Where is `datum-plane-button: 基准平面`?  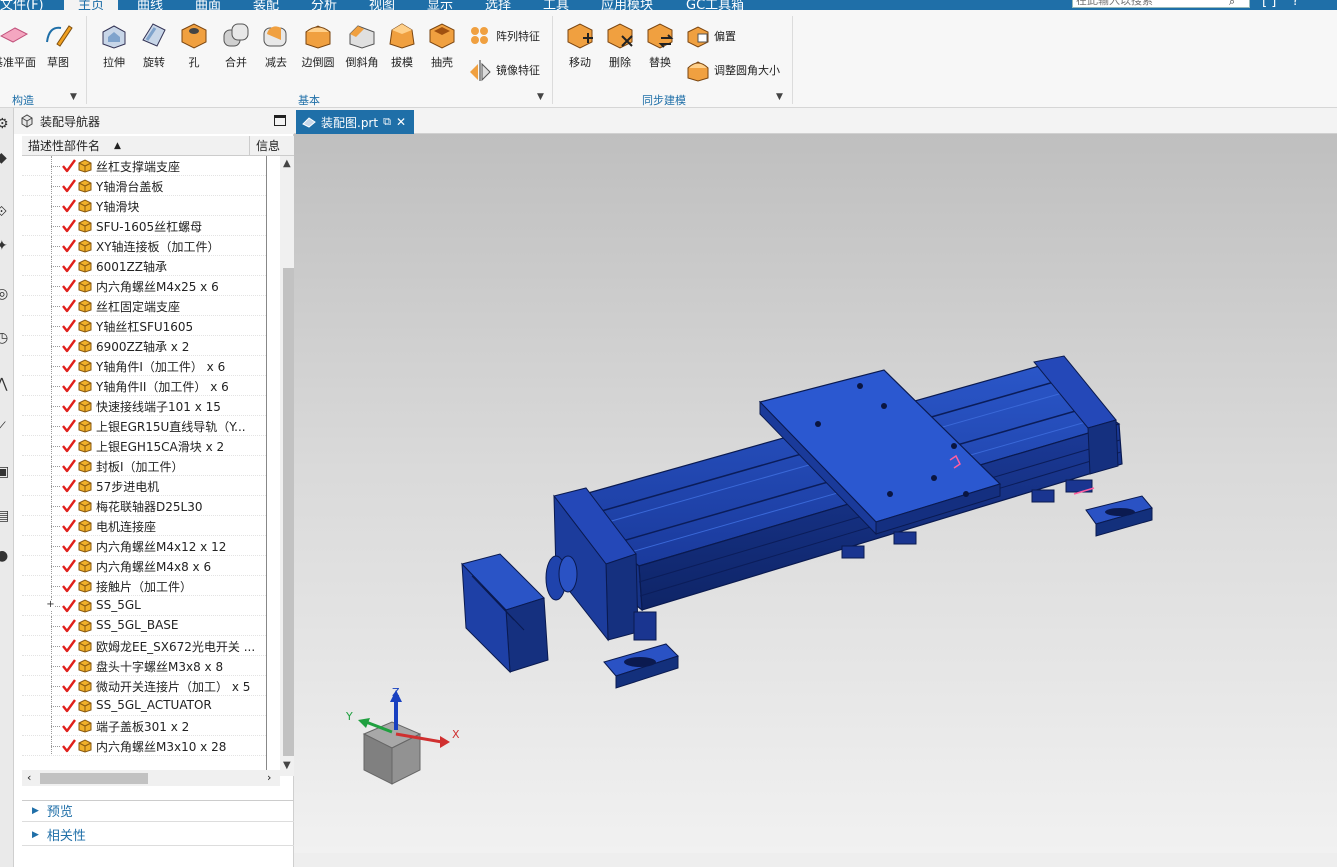 datum-plane-button: 基准平面 is located at coordinates (18, 45).